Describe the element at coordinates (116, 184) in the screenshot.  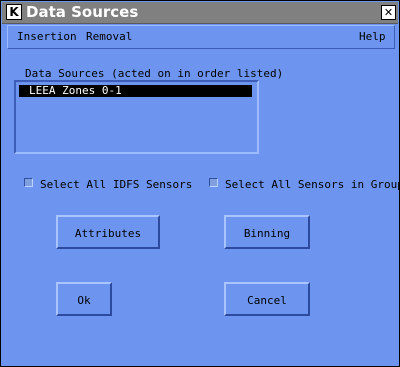
I see `select-all-idfs-label: Select All IDFS Sensors` at that location.